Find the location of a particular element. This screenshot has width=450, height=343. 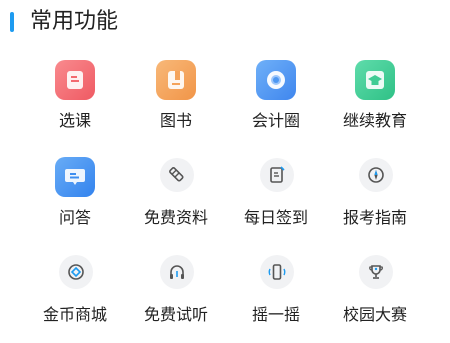

headphones-icon is located at coordinates (177, 272).